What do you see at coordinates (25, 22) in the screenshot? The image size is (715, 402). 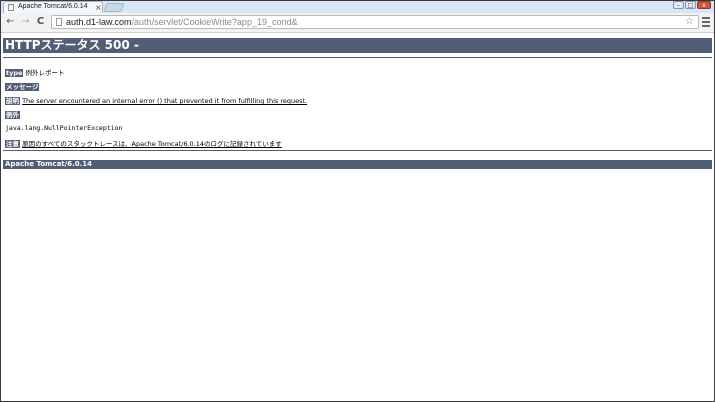 I see `forward-arrow-icon: →` at bounding box center [25, 22].